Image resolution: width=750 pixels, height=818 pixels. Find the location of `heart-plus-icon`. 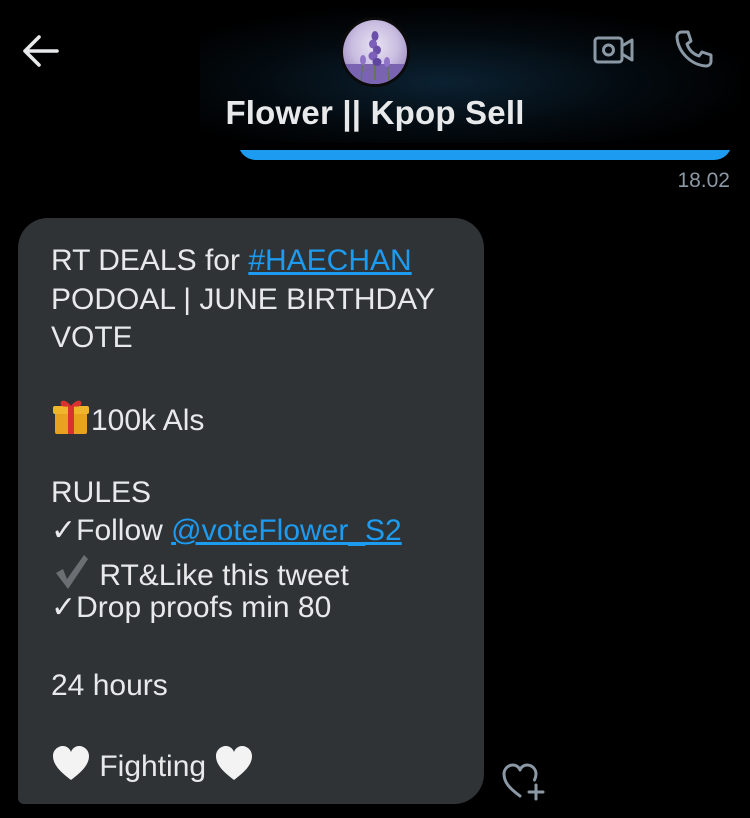

heart-plus-icon is located at coordinates (523, 782).